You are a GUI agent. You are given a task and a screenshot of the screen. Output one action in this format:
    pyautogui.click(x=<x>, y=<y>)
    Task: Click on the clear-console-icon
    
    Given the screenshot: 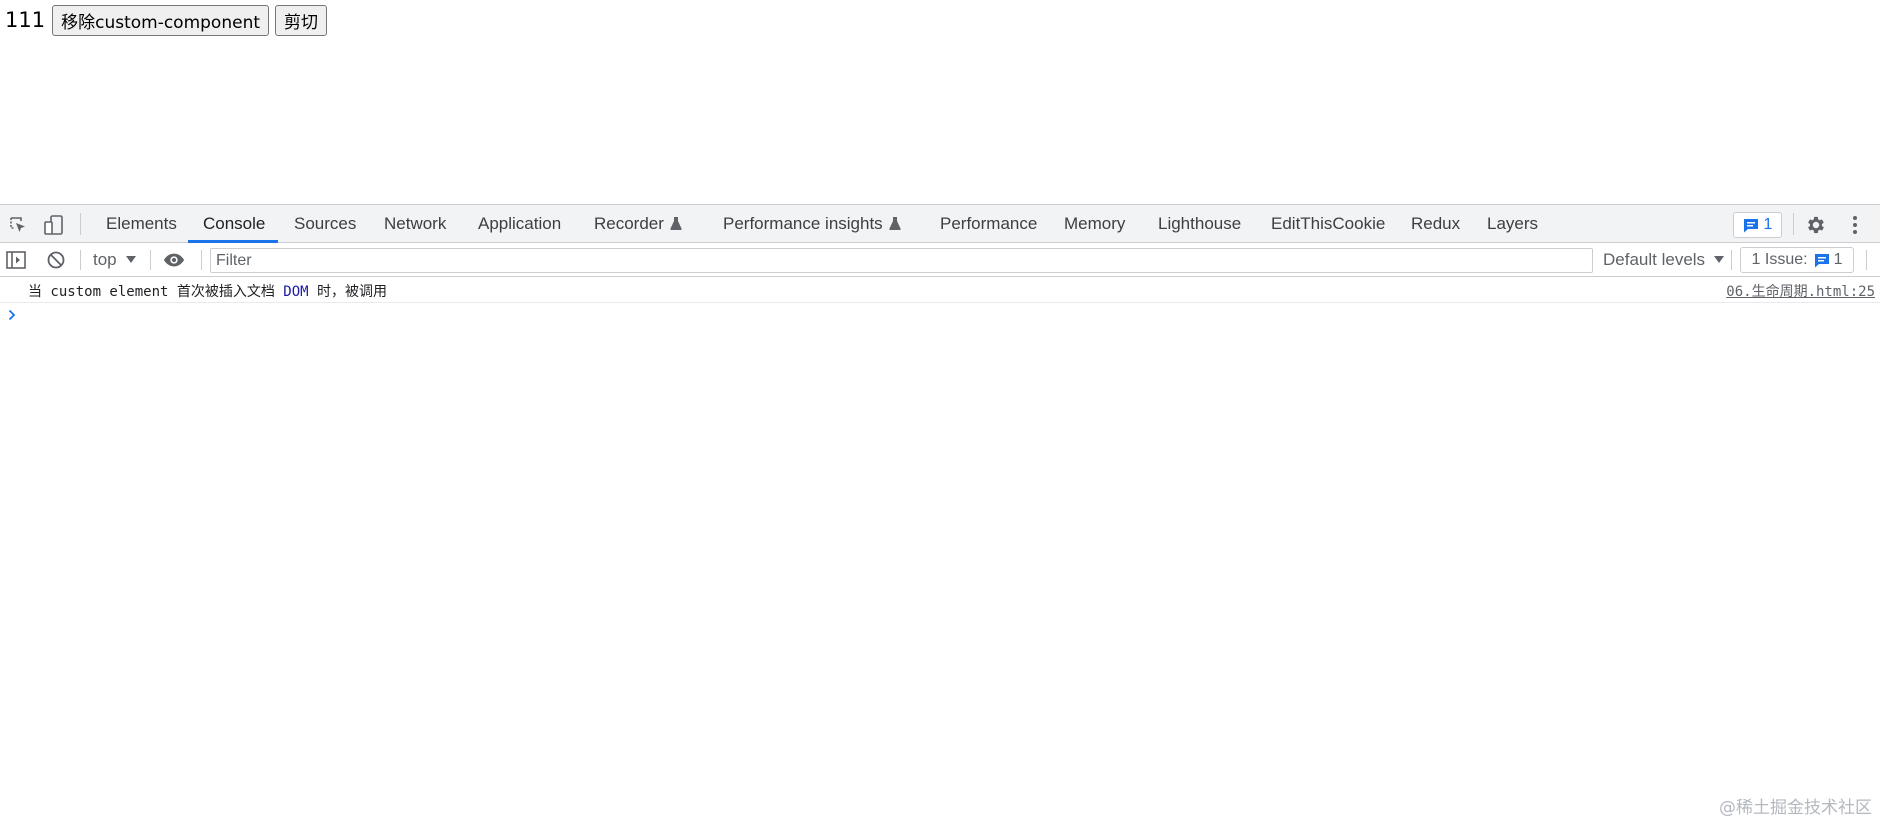 What is the action you would take?
    pyautogui.click(x=56, y=260)
    